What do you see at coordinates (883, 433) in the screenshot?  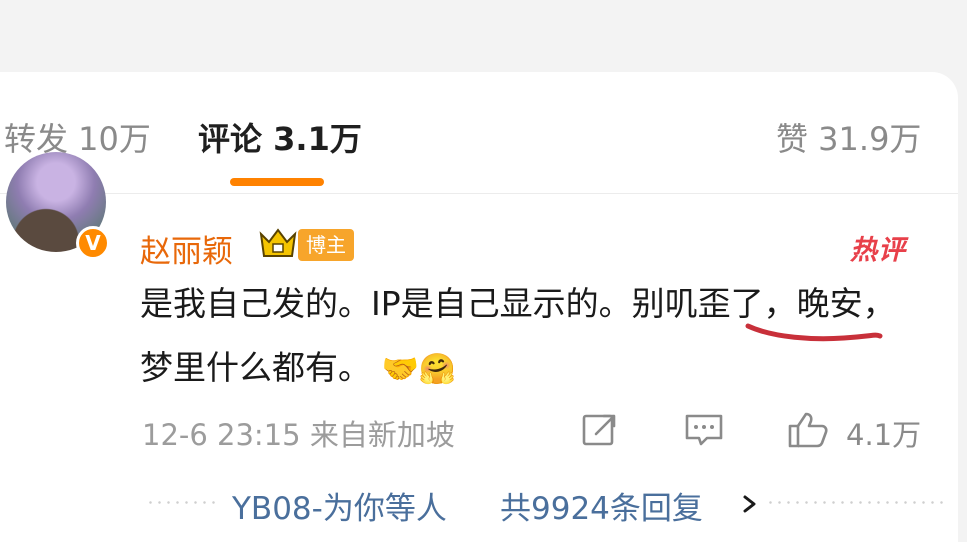 I see `like-count: 4.1万` at bounding box center [883, 433].